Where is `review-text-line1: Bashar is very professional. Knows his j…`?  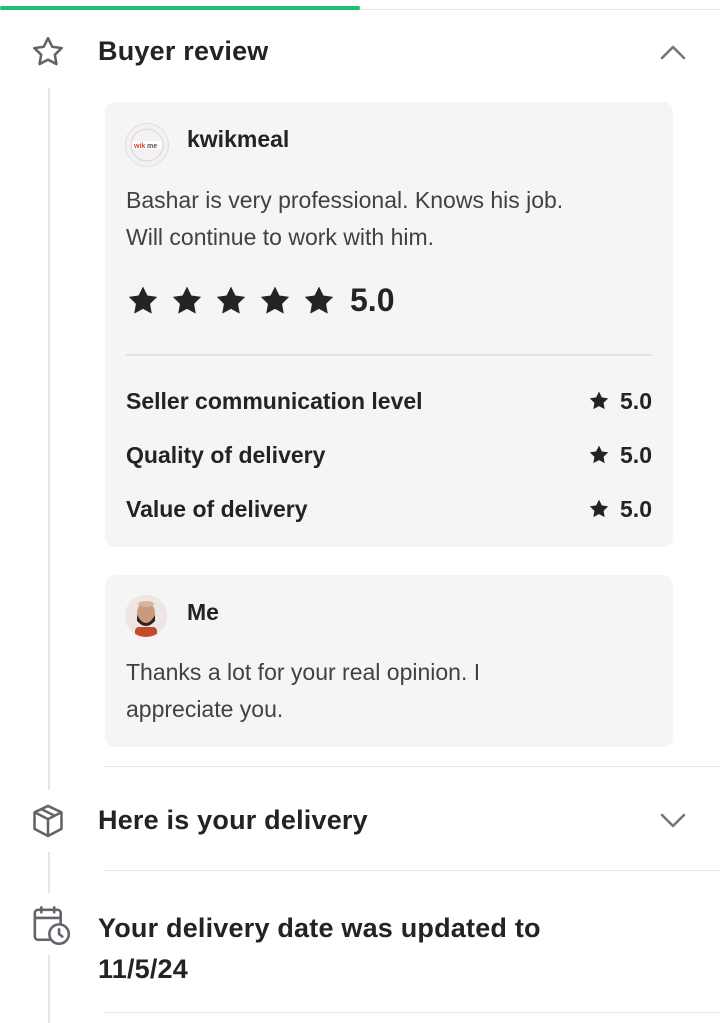 review-text-line1: Bashar is very professional. Knows his j… is located at coordinates (345, 200).